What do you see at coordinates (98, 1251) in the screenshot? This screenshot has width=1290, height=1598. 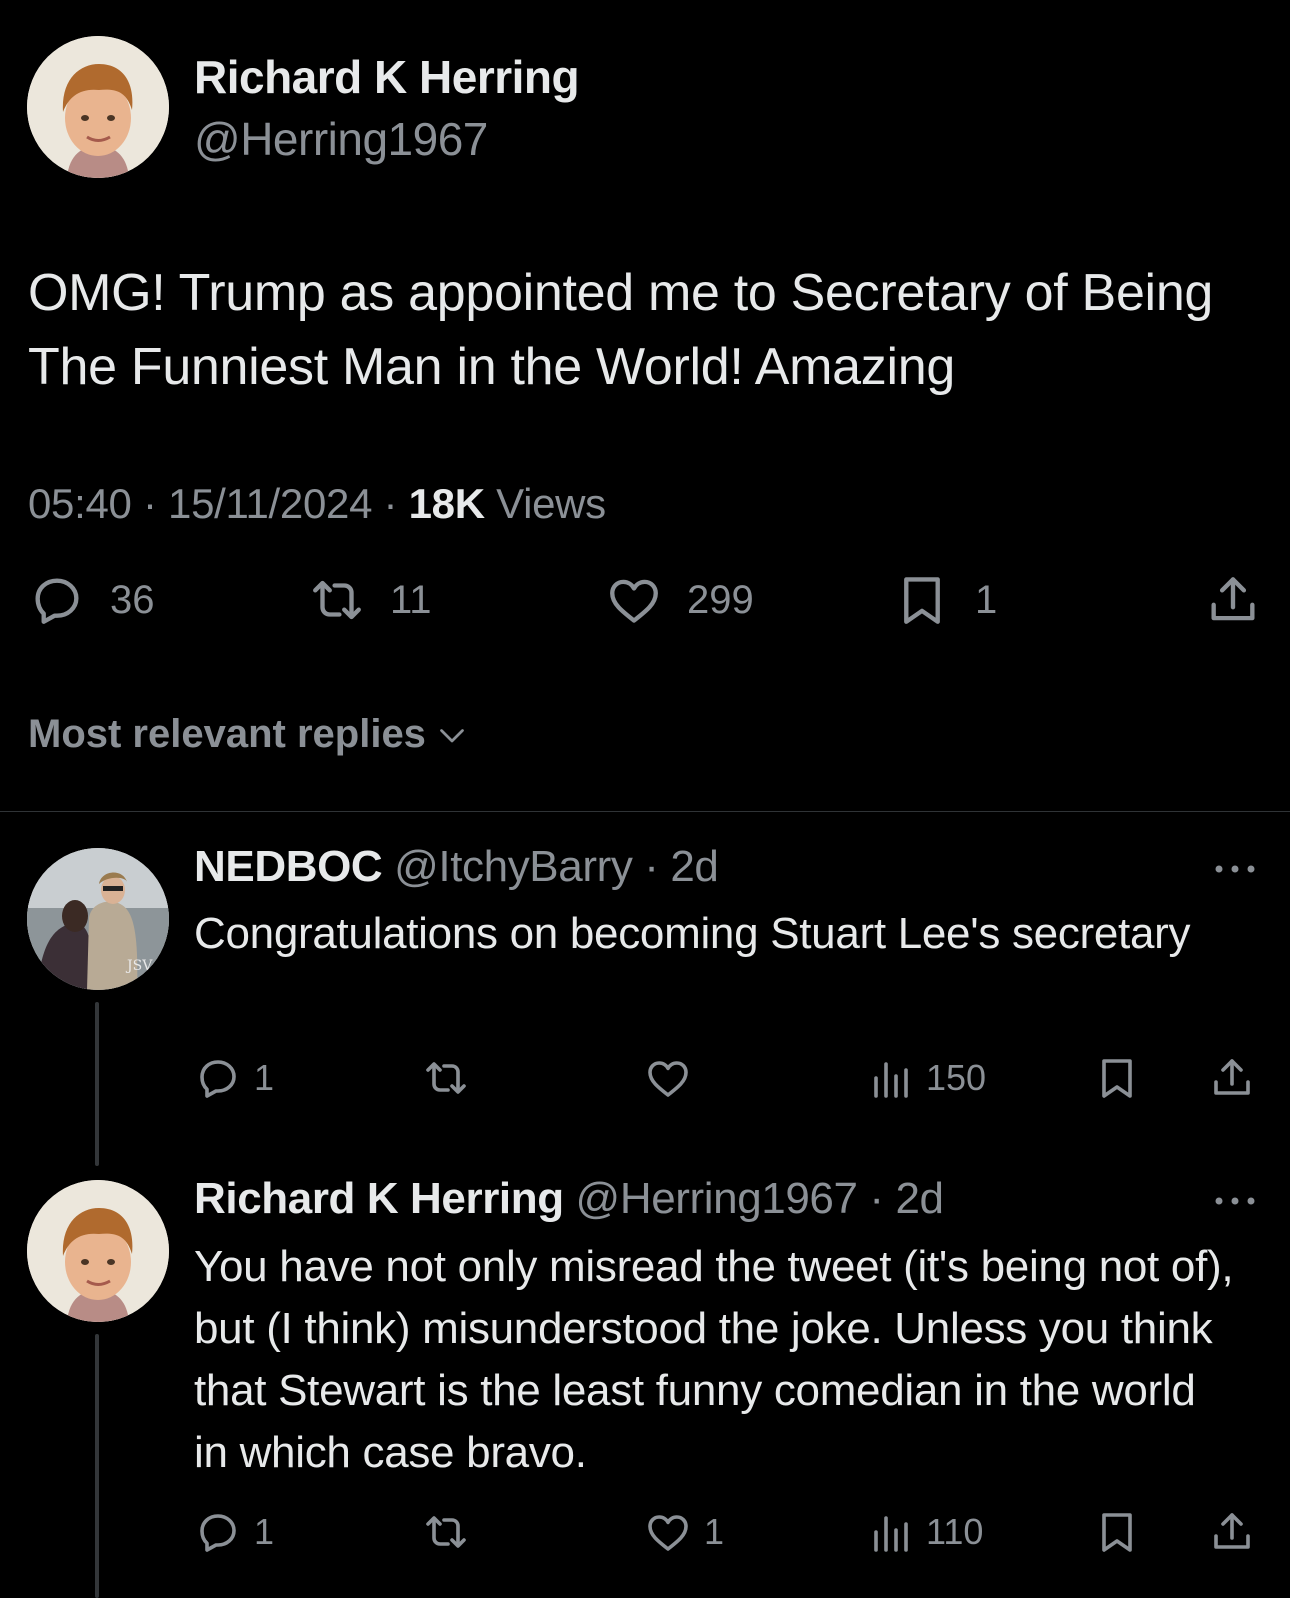 I see `reply-avatar` at bounding box center [98, 1251].